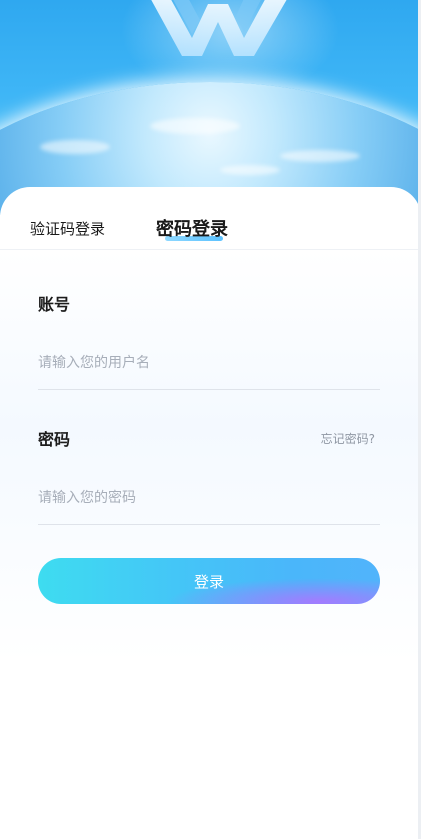 Image resolution: width=421 pixels, height=839 pixels. I want to click on login-tabs: 验证码登录 密码登录, so click(210, 218).